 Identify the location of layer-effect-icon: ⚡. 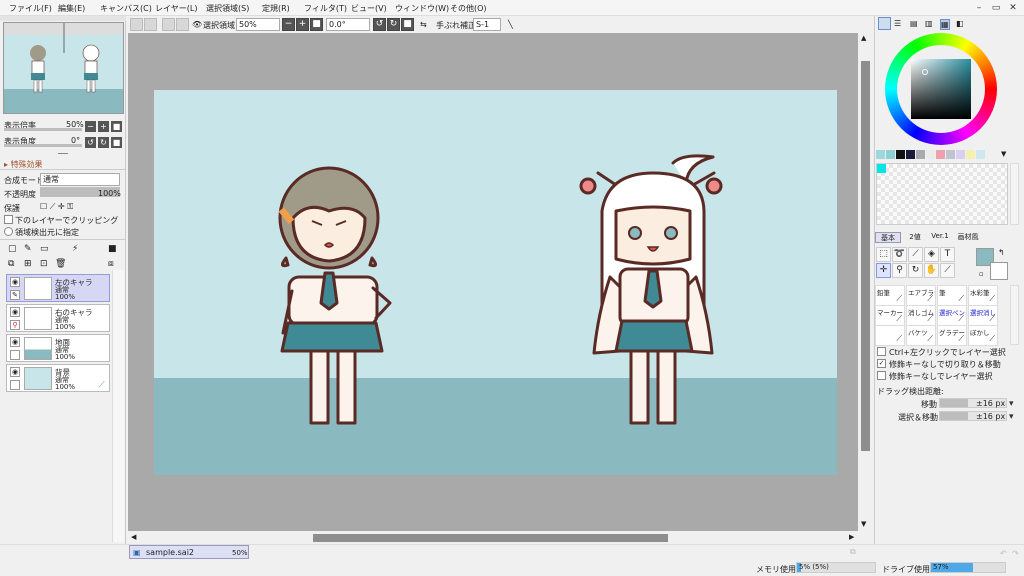
(75, 249).